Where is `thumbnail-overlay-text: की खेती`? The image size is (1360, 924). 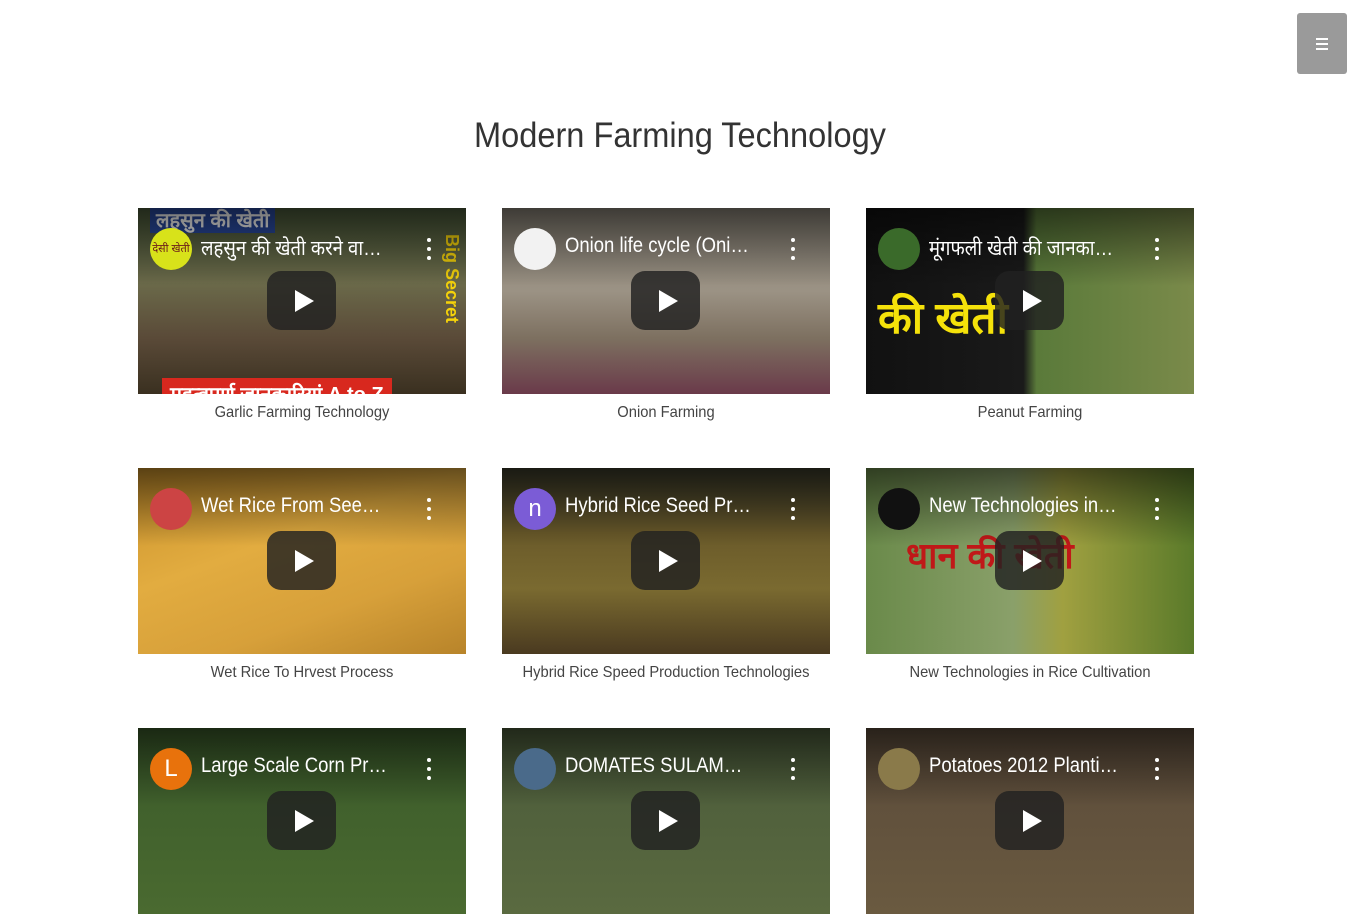
thumbnail-overlay-text: की खेती is located at coordinates (943, 318).